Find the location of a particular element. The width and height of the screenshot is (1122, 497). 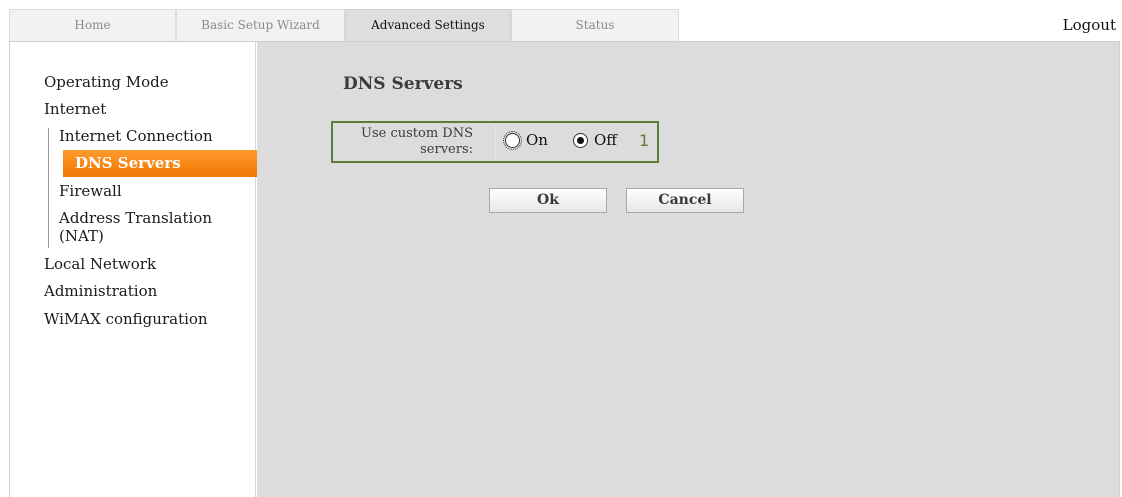

tab-home: Home is located at coordinates (92, 25).